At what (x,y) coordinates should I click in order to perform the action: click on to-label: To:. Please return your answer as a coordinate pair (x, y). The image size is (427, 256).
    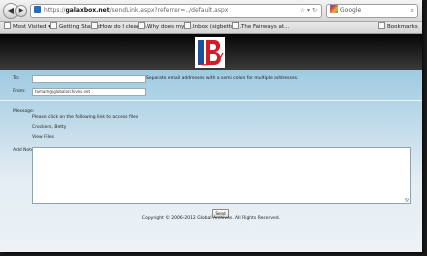
    Looking at the image, I should click on (16, 78).